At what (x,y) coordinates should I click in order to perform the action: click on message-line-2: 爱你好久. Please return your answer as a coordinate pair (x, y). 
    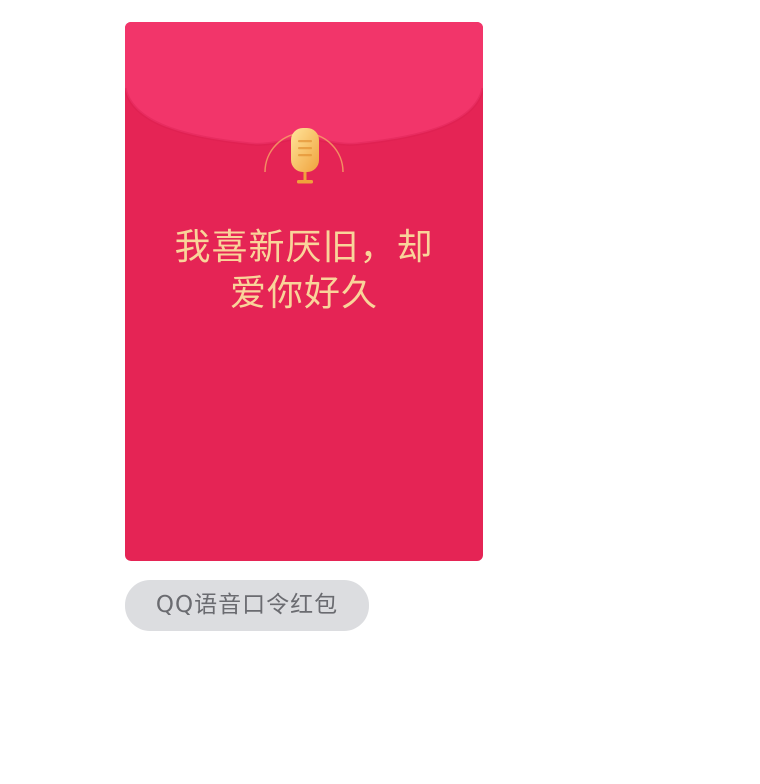
    Looking at the image, I should click on (303, 293).